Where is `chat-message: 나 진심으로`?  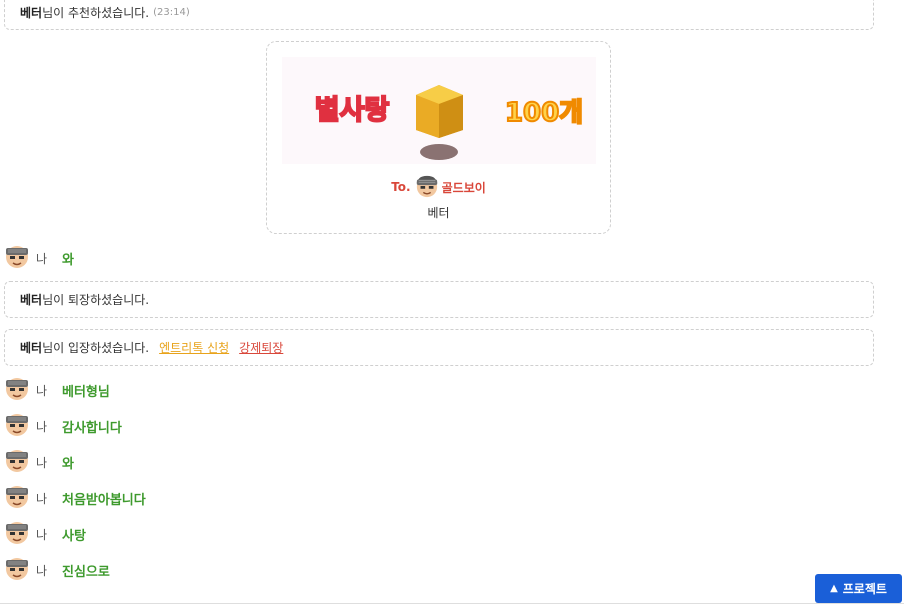 chat-message: 나 진심으로 is located at coordinates (57, 570).